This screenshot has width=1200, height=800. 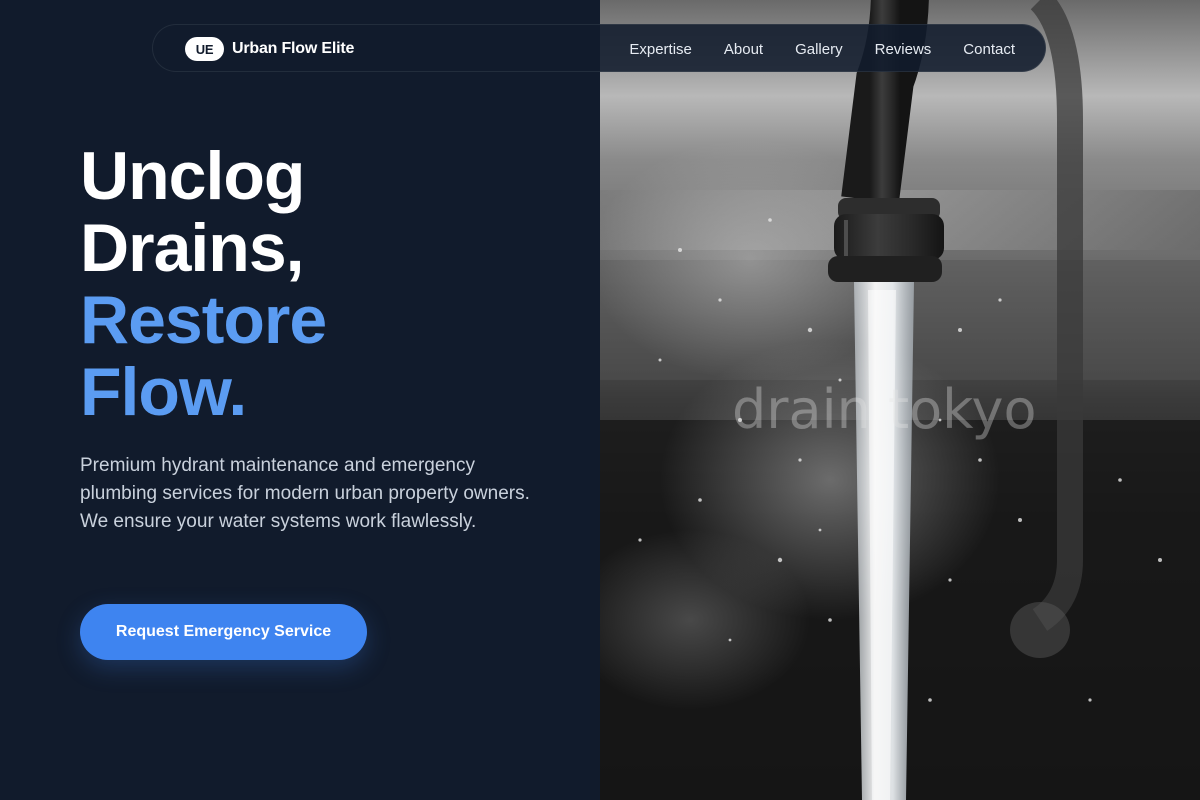 What do you see at coordinates (223, 632) in the screenshot?
I see `request-emergency-service-button: Request Emergency Service` at bounding box center [223, 632].